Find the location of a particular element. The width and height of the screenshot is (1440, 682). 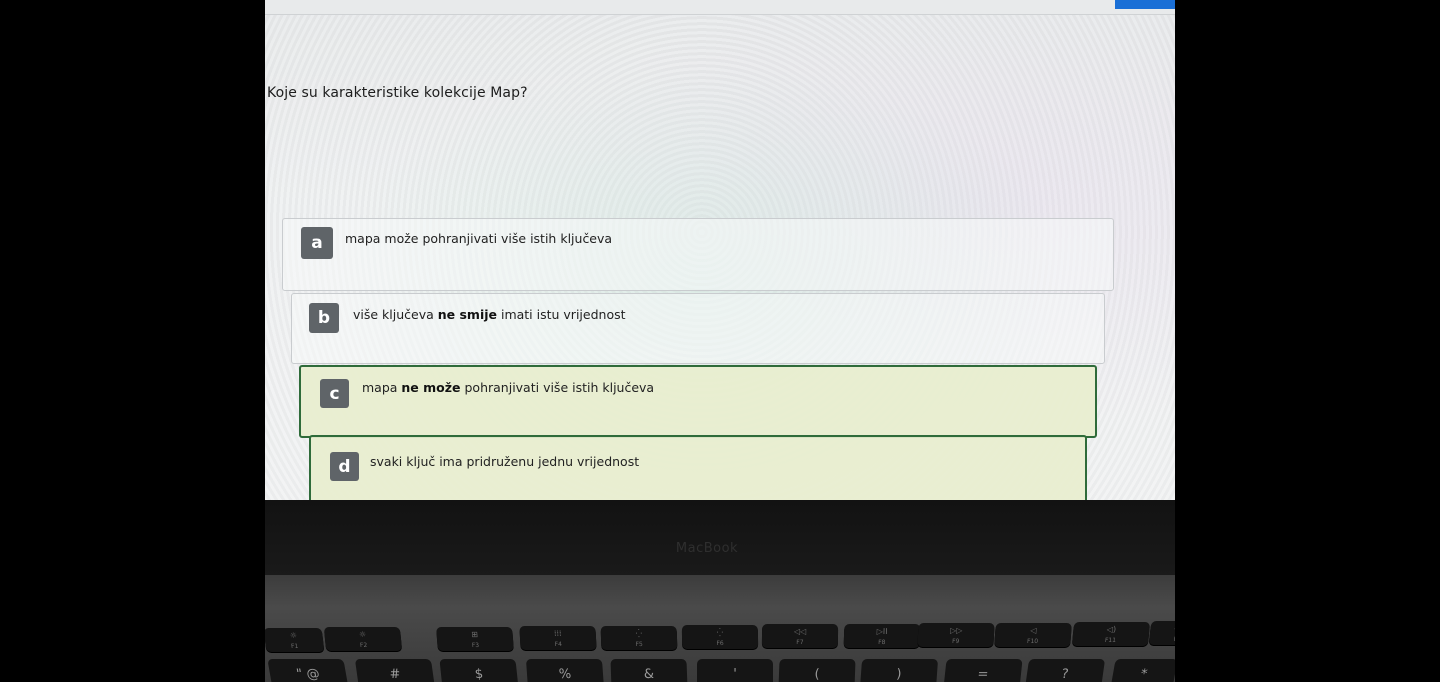

function-key: ▷▷ F9 is located at coordinates (956, 635).